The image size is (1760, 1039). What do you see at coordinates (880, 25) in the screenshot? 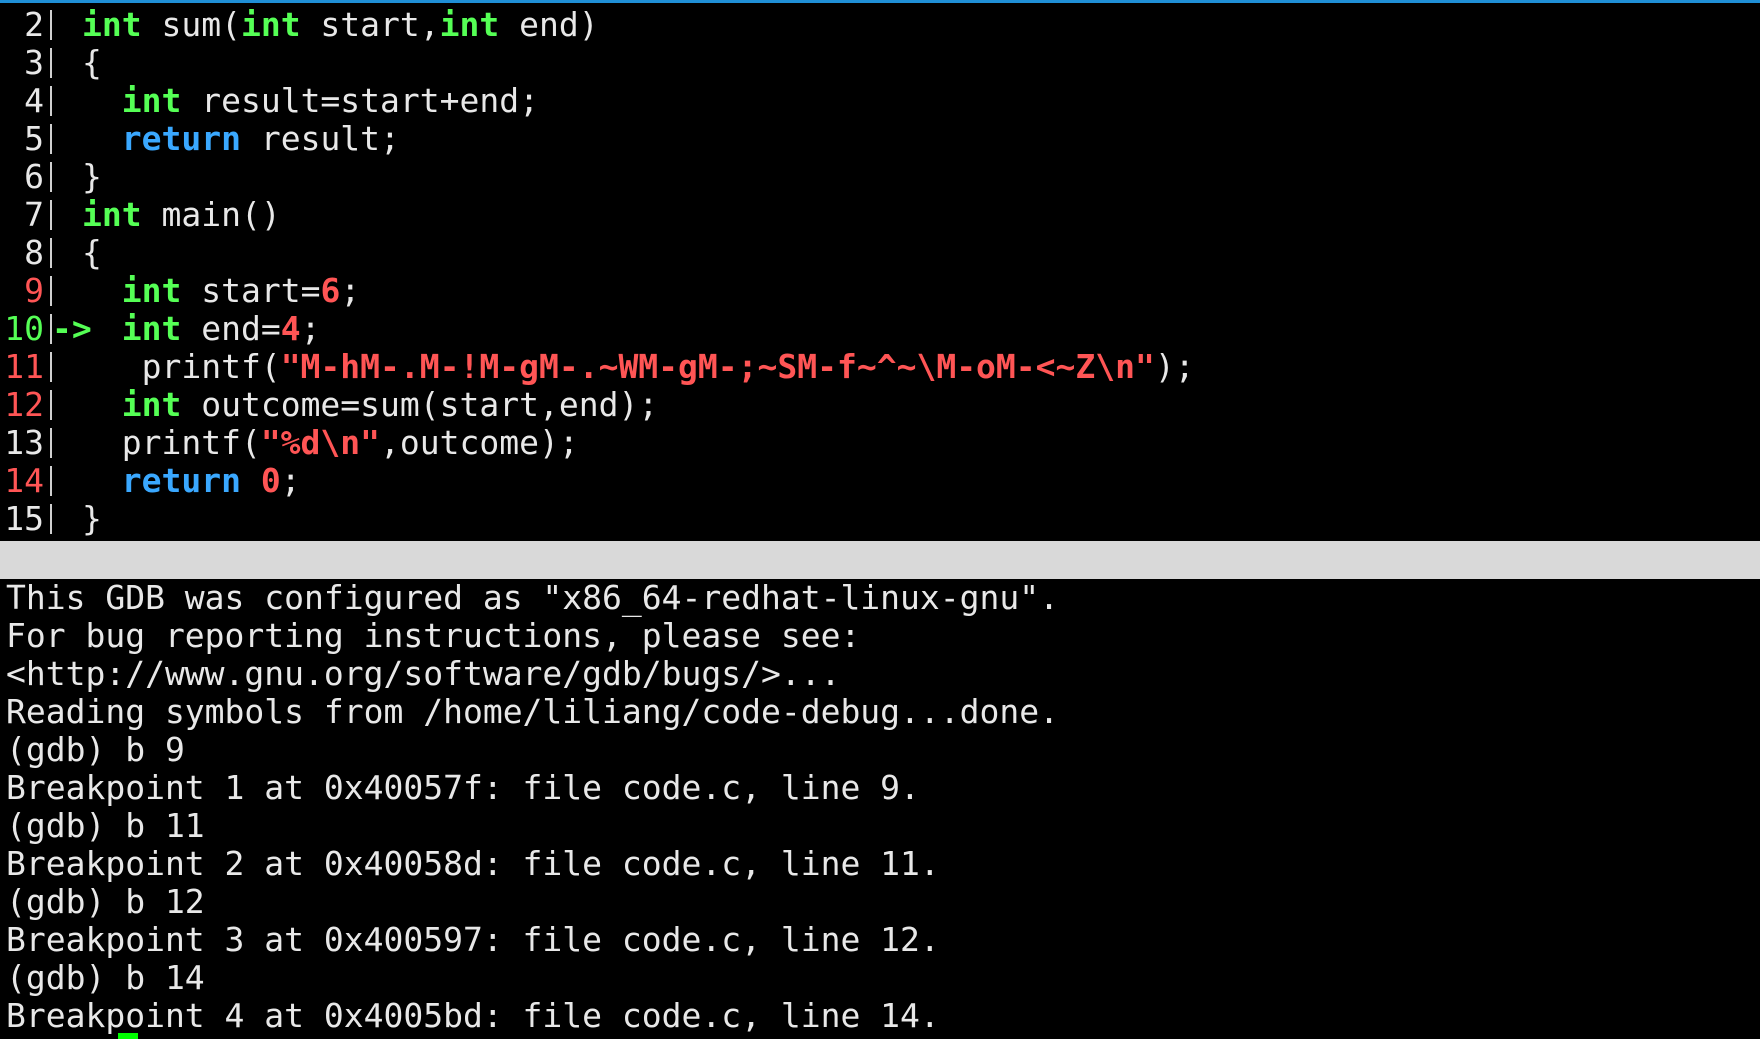
I see `source-line: 2 int sum(int start,int end)` at bounding box center [880, 25].